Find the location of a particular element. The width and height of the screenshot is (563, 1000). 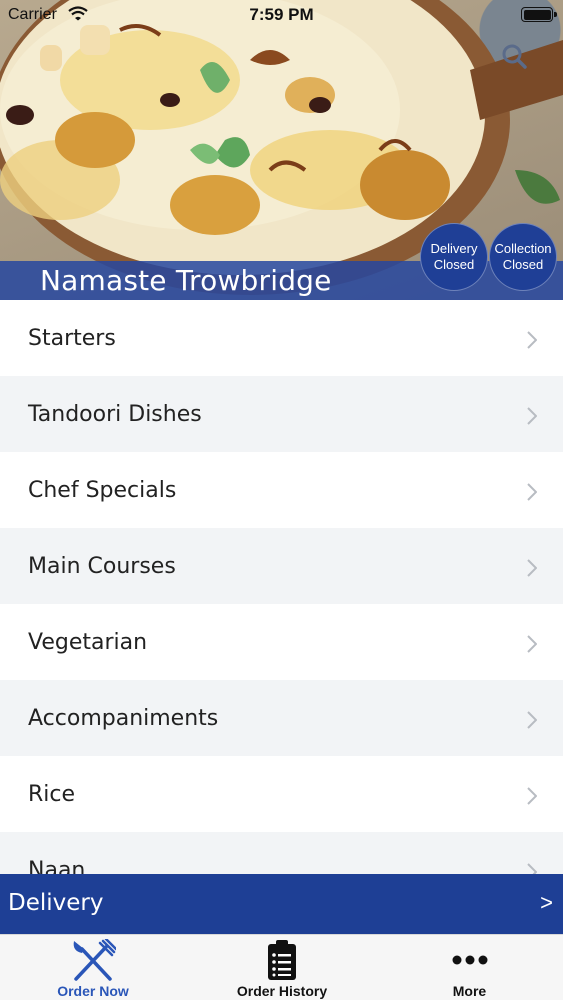

chevron-right-icon: > is located at coordinates (546, 902).